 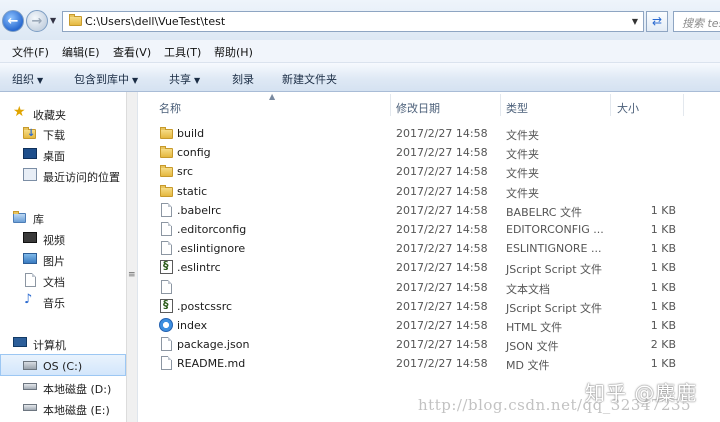 I want to click on library-icon, so click(x=20, y=216).